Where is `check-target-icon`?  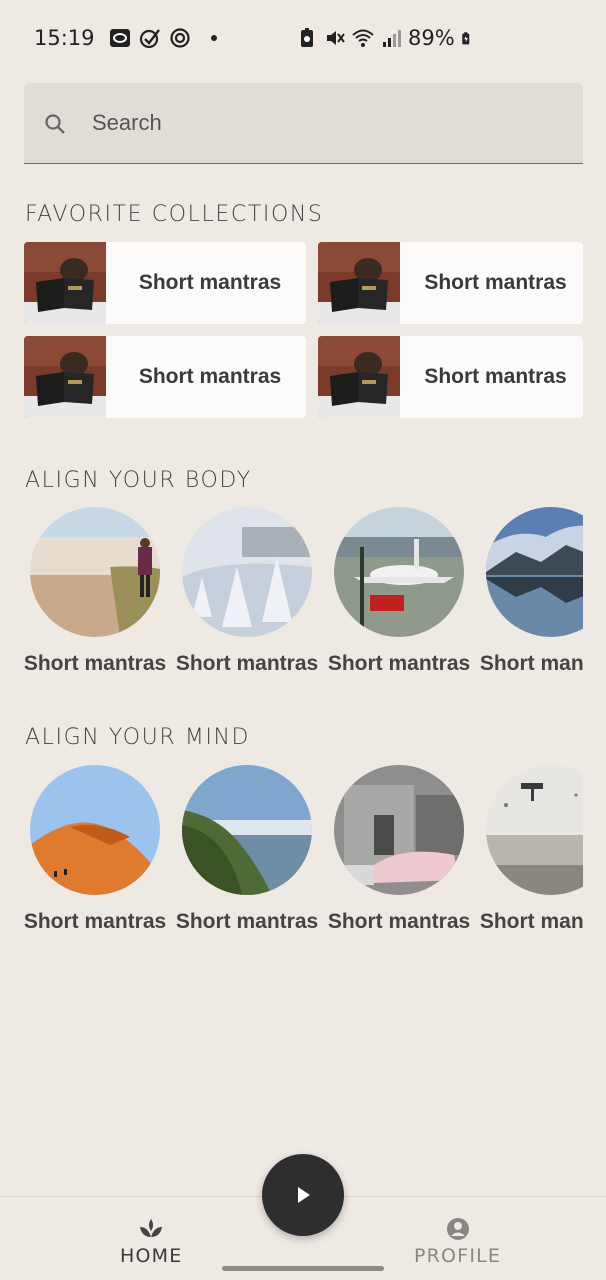 check-target-icon is located at coordinates (149, 39).